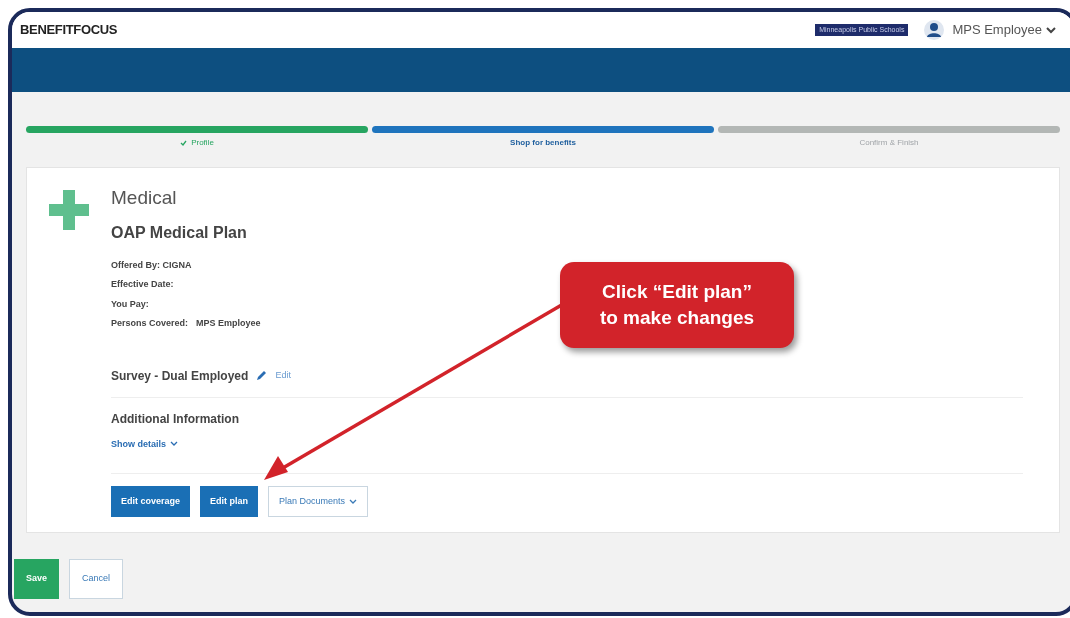 This screenshot has height=618, width=1070. What do you see at coordinates (1004, 30) in the screenshot?
I see `user-menu: MPS Employee` at bounding box center [1004, 30].